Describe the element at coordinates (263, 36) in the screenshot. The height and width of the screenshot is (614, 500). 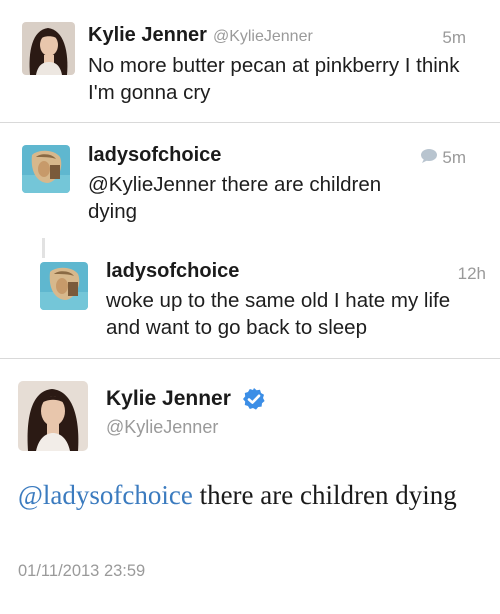
I see `author-handle: @KylieJenner` at that location.